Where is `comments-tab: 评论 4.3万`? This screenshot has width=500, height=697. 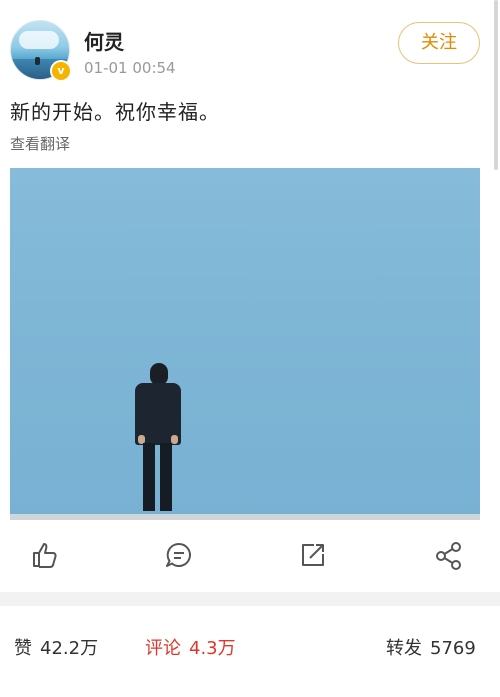 comments-tab: 评论 4.3万 is located at coordinates (190, 647).